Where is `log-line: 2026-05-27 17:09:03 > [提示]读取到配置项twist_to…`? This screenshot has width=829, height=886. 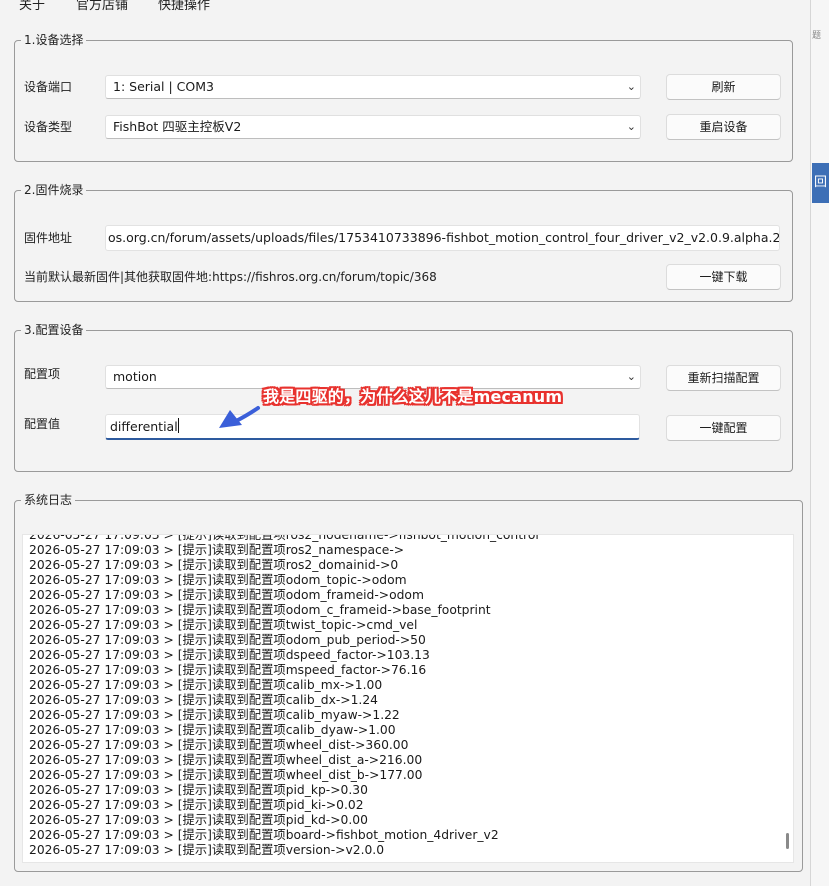 log-line: 2026-05-27 17:09:03 > [提示]读取到配置项twist_to… is located at coordinates (223, 625).